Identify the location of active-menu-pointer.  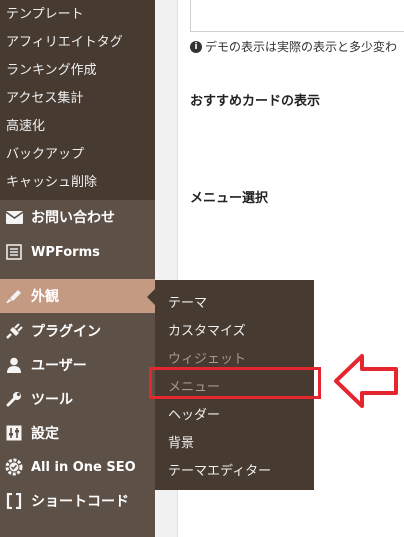
(151, 297).